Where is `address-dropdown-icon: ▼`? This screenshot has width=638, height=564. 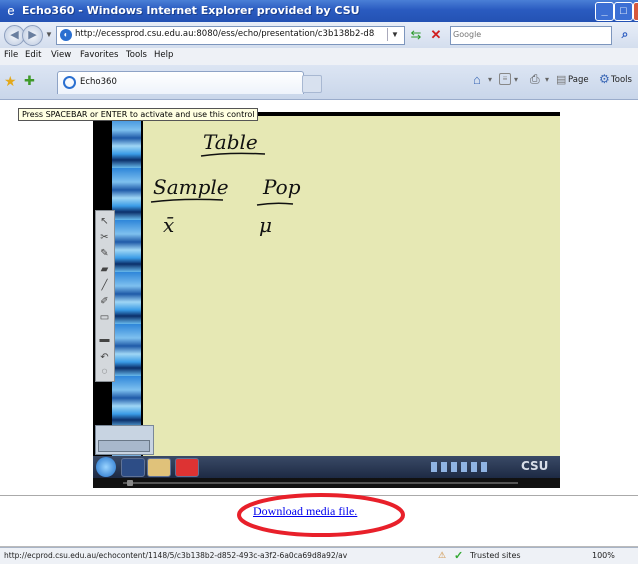 address-dropdown-icon: ▼ is located at coordinates (394, 34).